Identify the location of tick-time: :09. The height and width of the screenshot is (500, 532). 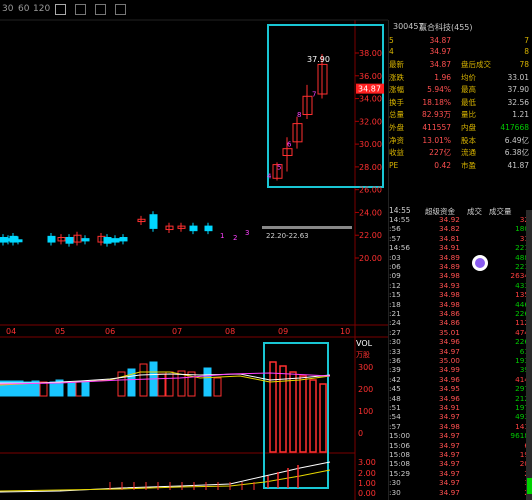
(395, 276).